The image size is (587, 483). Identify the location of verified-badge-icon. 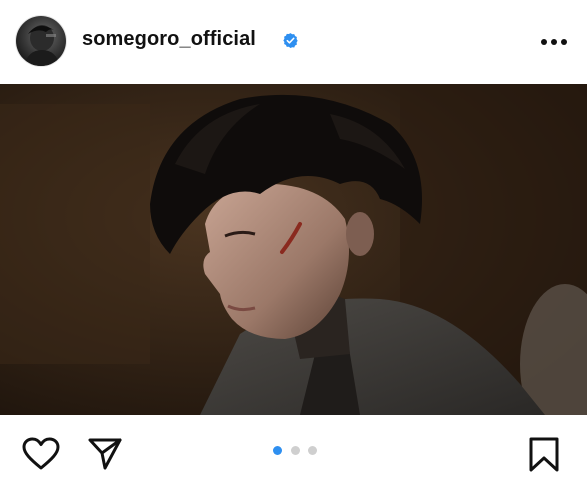
(290, 40).